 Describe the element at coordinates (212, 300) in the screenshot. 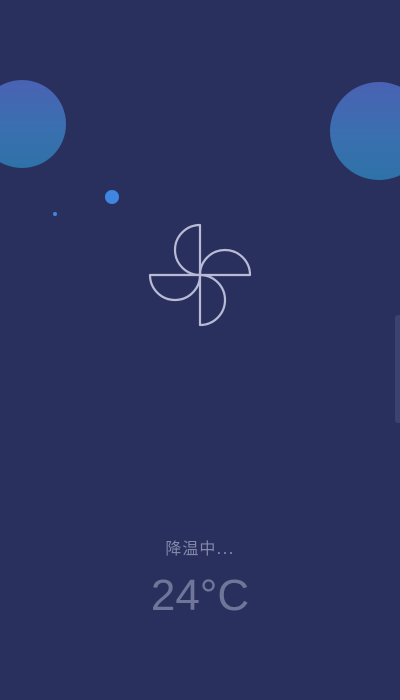

I see `fan-blade-bottom` at that location.